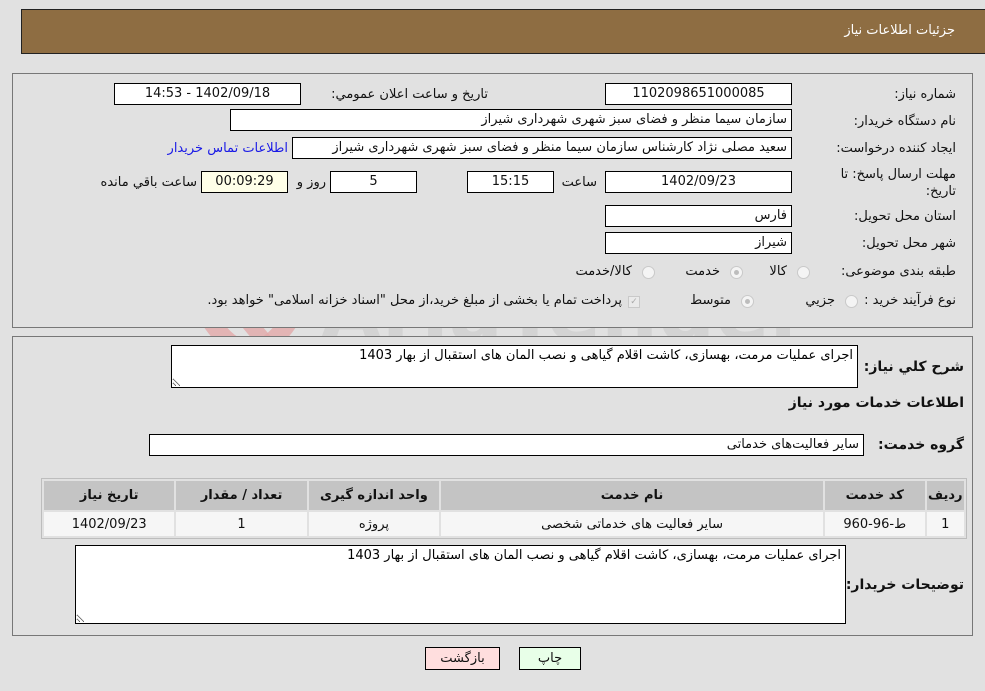 The height and width of the screenshot is (691, 985). What do you see at coordinates (374, 495) in the screenshot?
I see `col-header-unit: واحد اندازه گیری` at bounding box center [374, 495].